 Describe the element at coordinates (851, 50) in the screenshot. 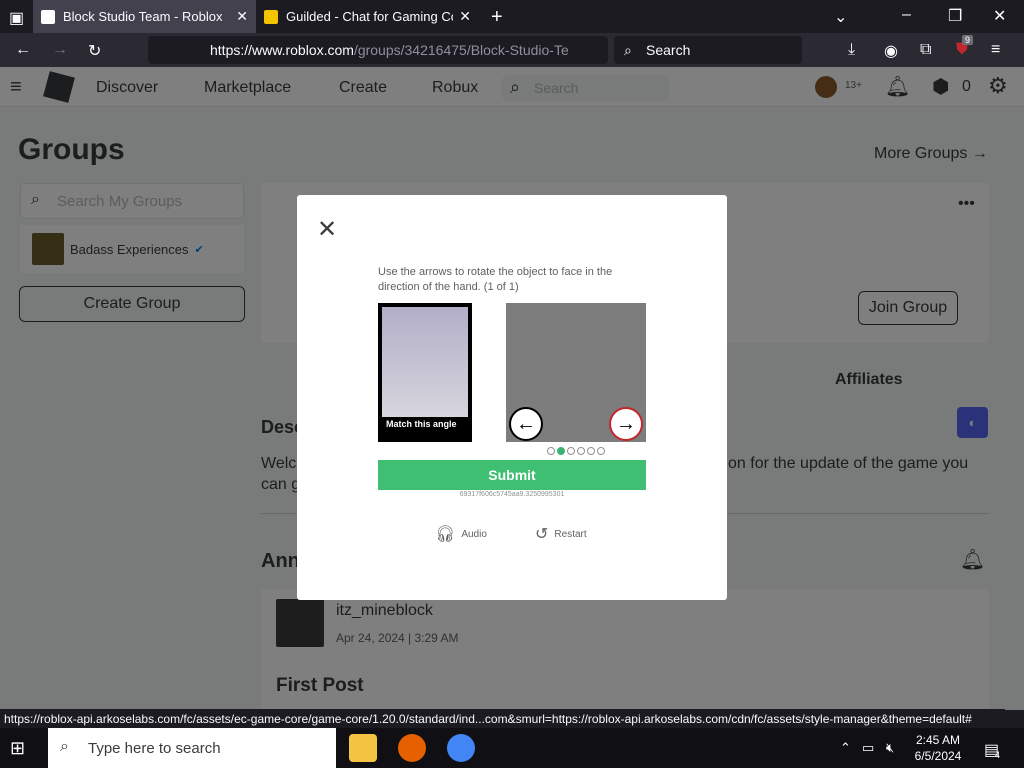

I see `download-icon: ⤓` at that location.